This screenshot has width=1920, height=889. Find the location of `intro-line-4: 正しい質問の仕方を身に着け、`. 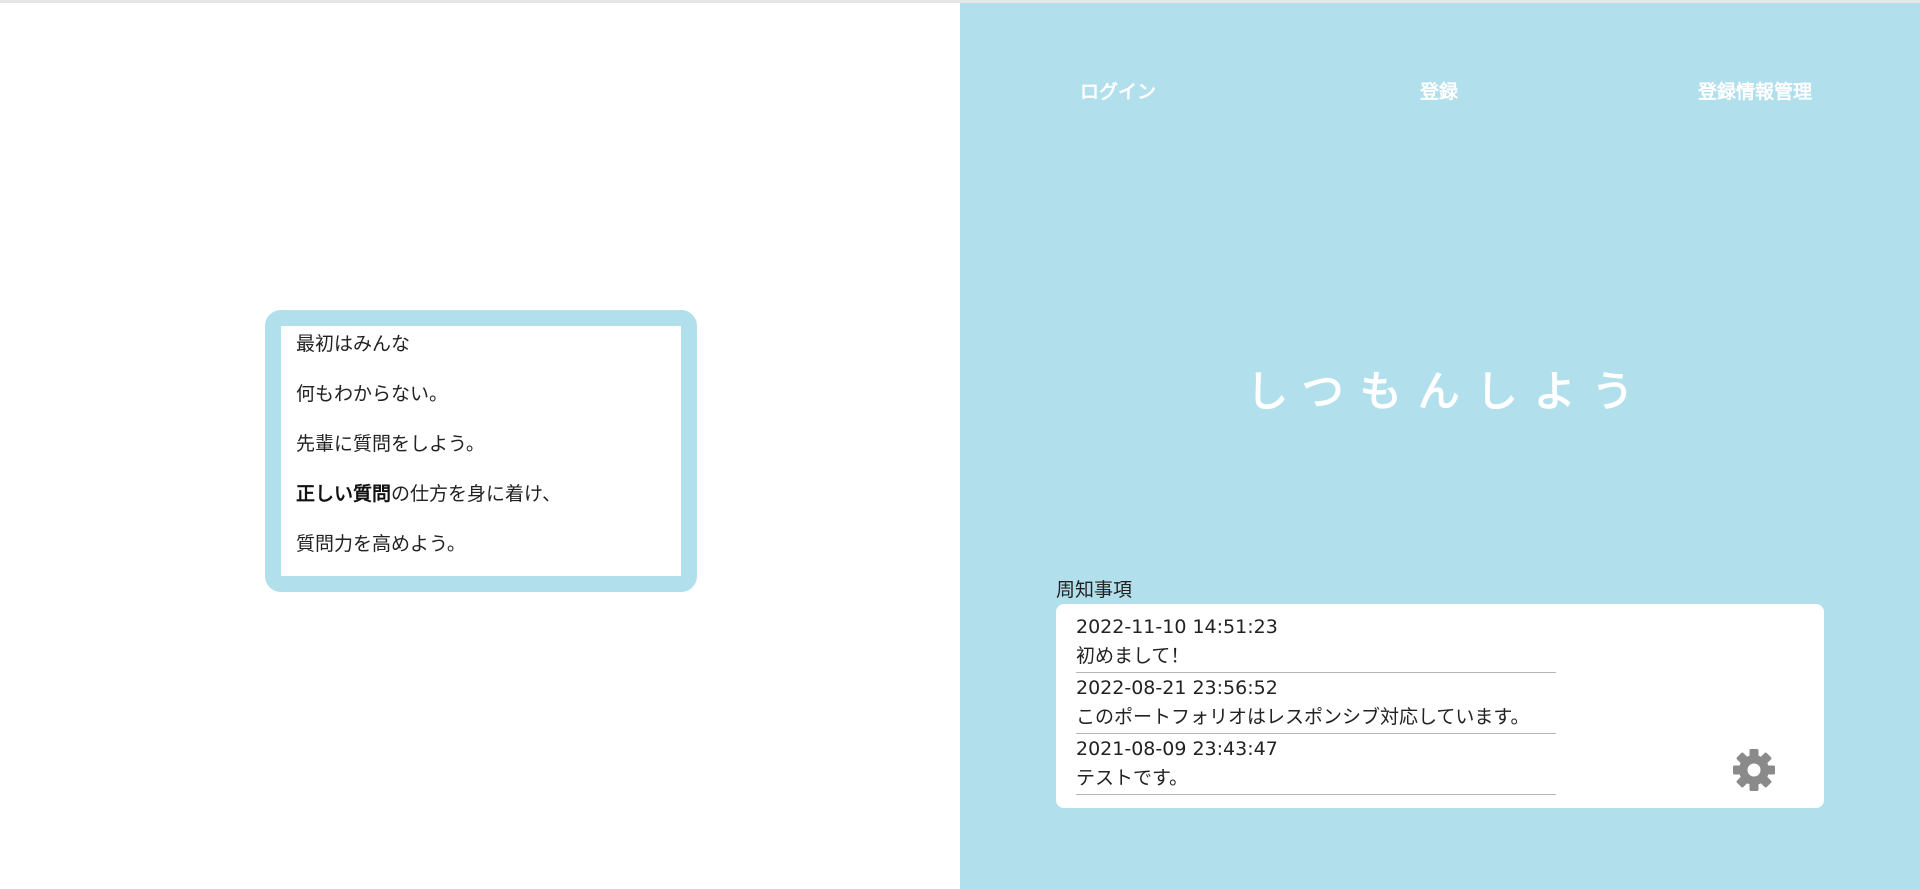

intro-line-4: 正しい質問の仕方を身に着け、 is located at coordinates (428, 494).